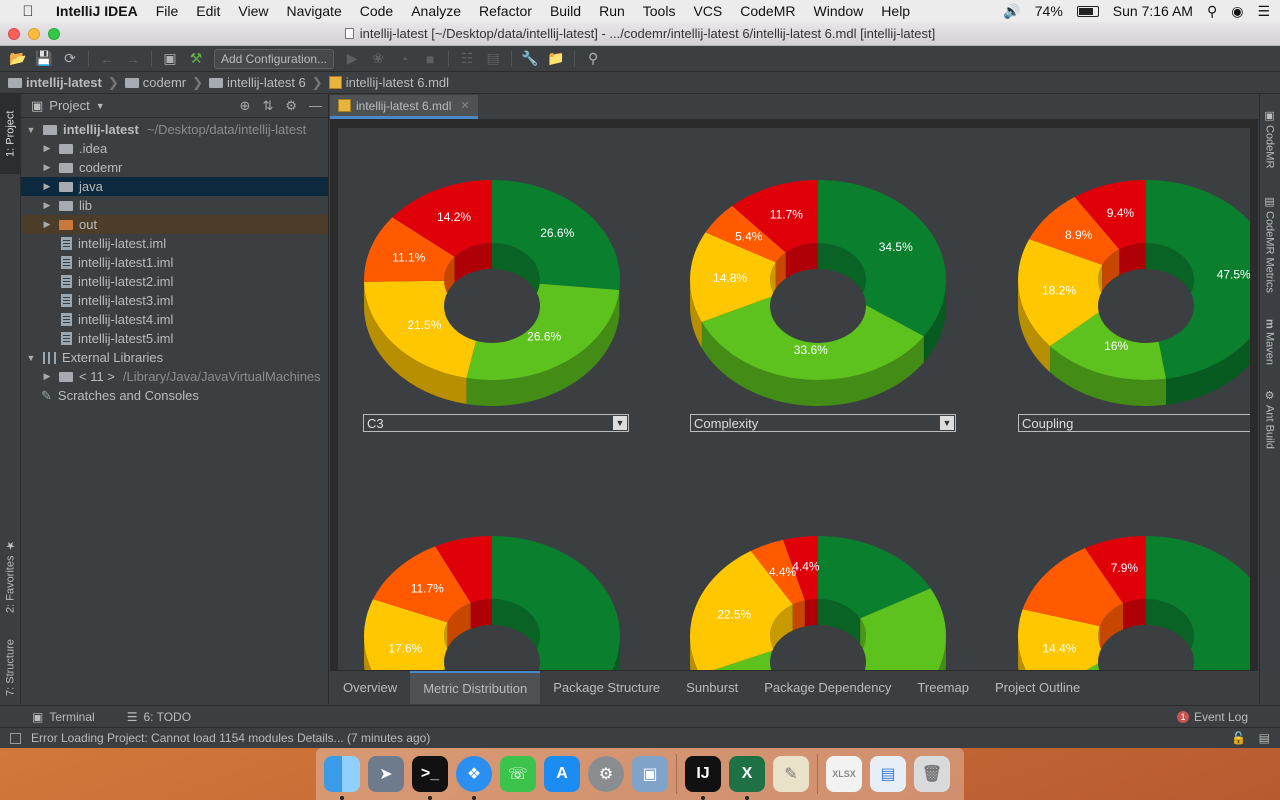  What do you see at coordinates (44, 59) in the screenshot?
I see `save-all-icon: 💾` at bounding box center [44, 59].